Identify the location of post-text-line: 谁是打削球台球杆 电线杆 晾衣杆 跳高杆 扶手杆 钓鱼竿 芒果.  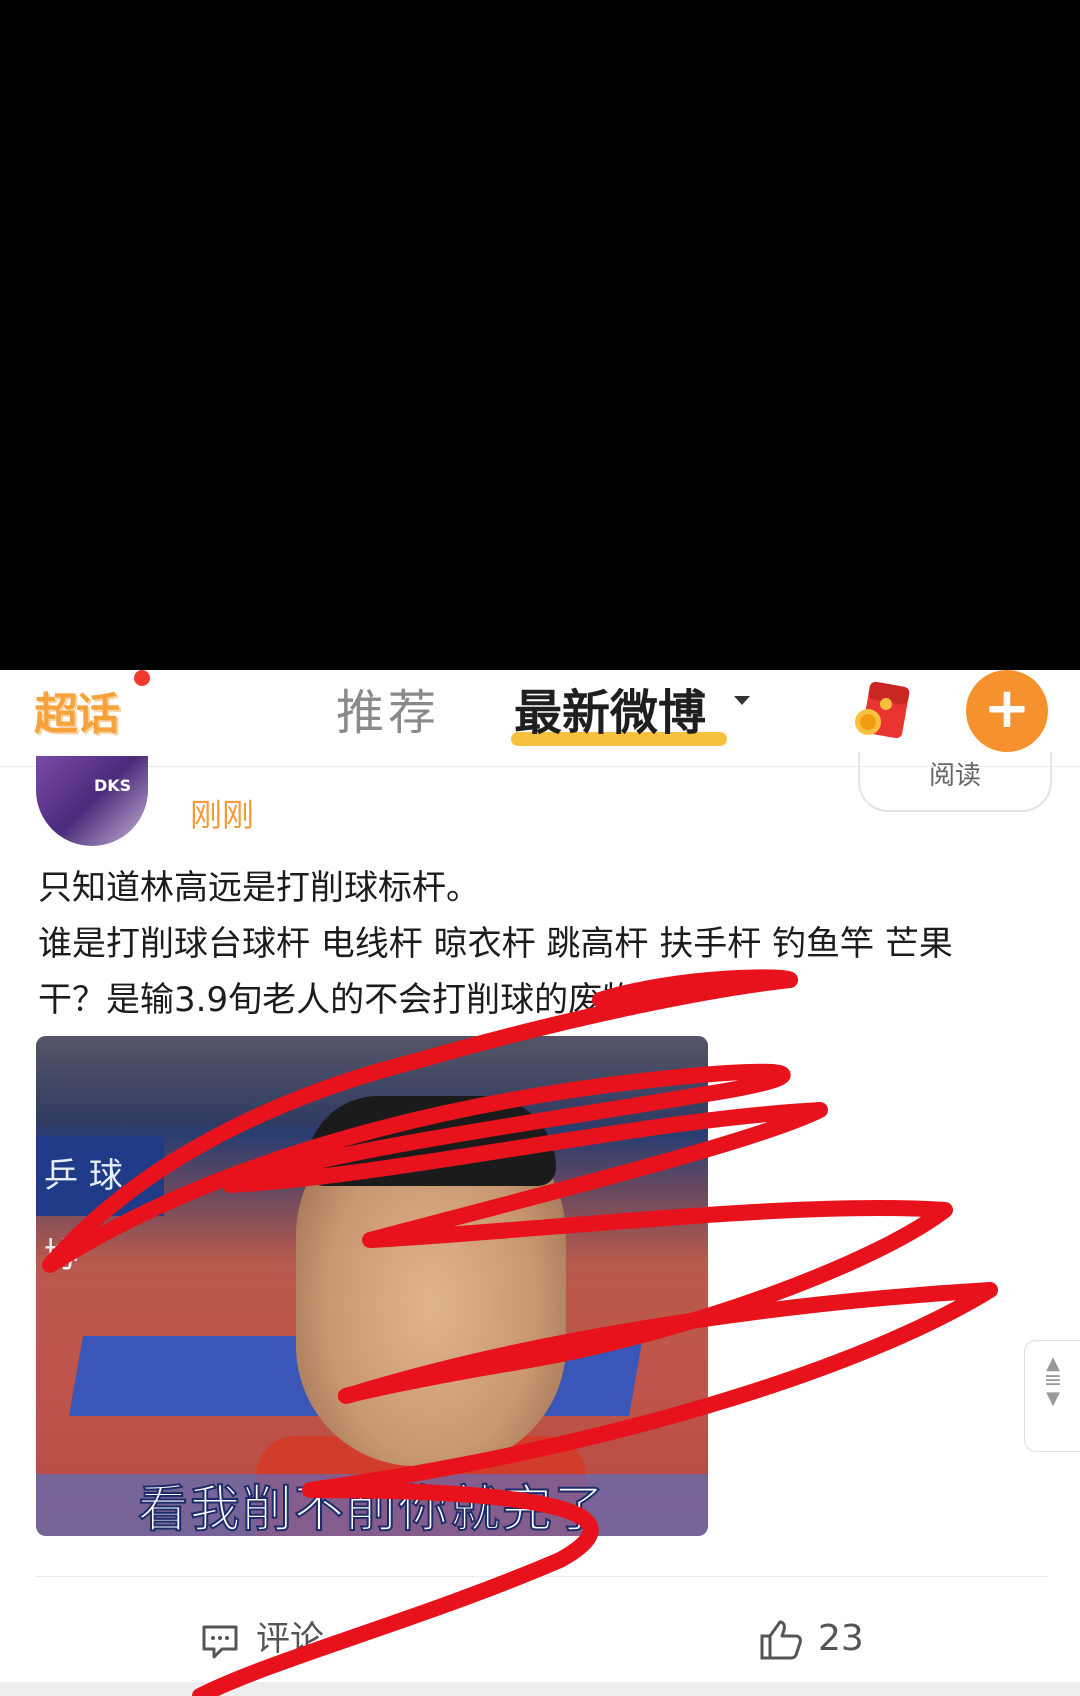
(495, 944).